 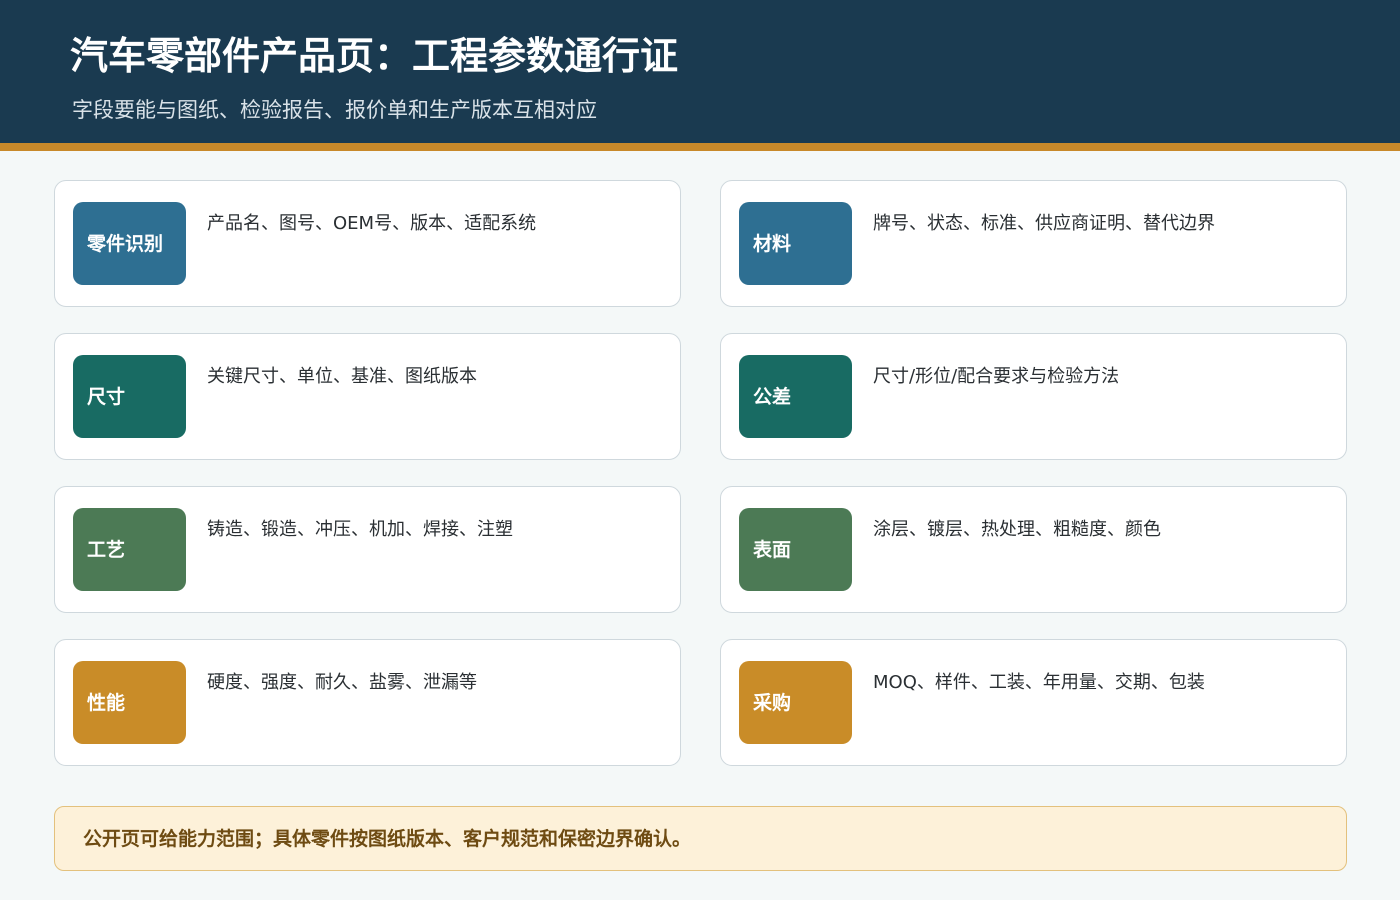 What do you see at coordinates (1033, 243) in the screenshot?
I see `card-material: 材料 牌号、状态、标准、供应商证明、替代边界` at bounding box center [1033, 243].